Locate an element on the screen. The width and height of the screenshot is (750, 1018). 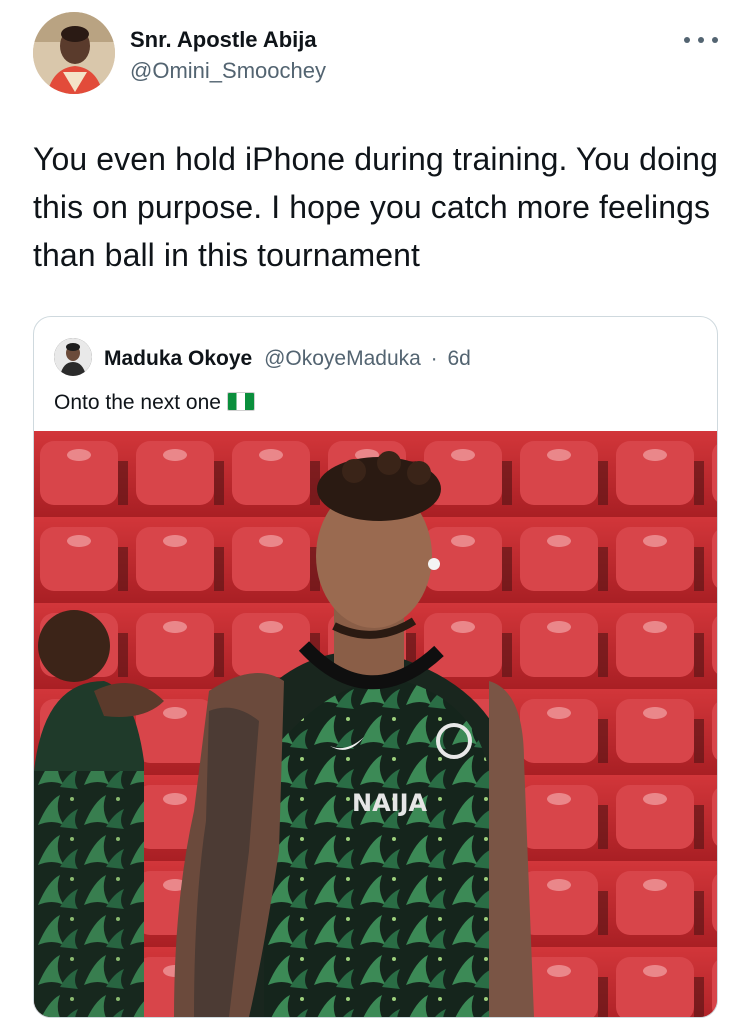
author-display-name: Snr. Apostle Abija is located at coordinates (223, 40).